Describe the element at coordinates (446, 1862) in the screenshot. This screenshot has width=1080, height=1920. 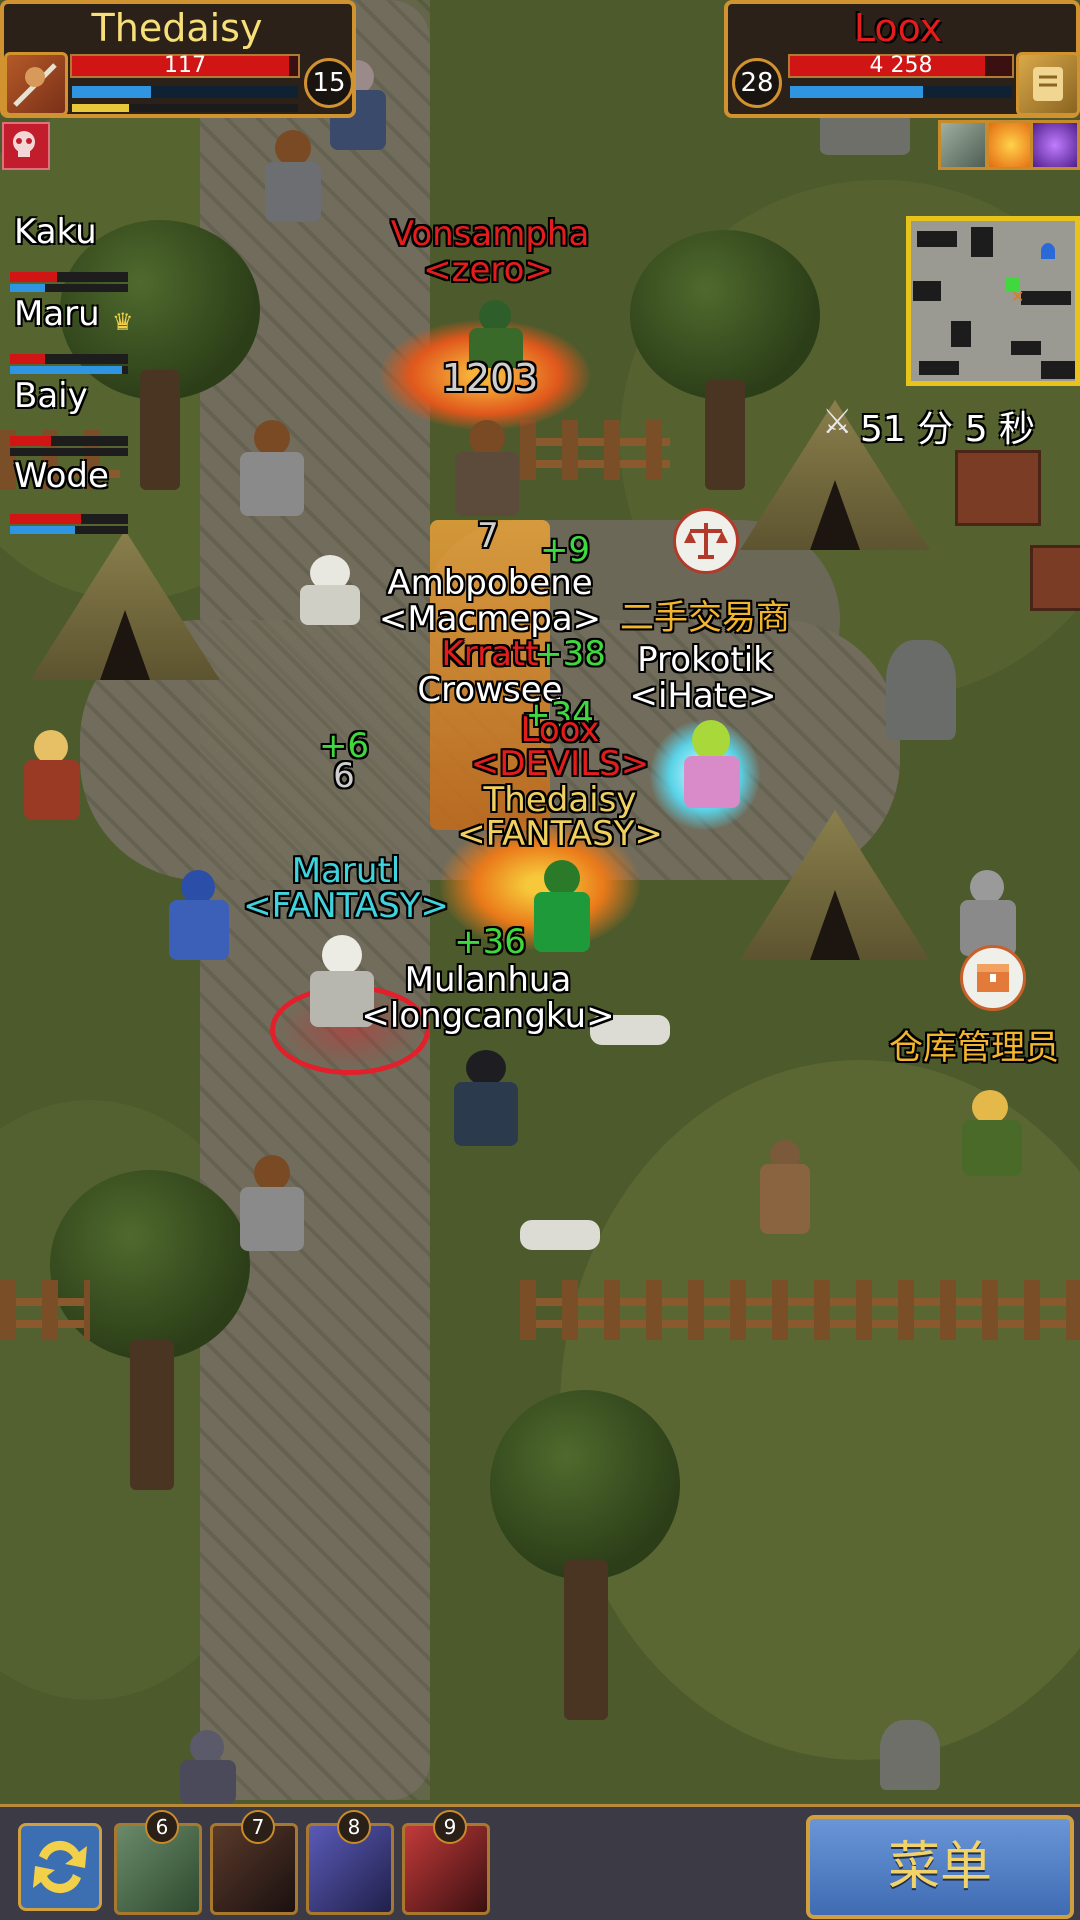
I see `hotbar-slot: 9` at that location.